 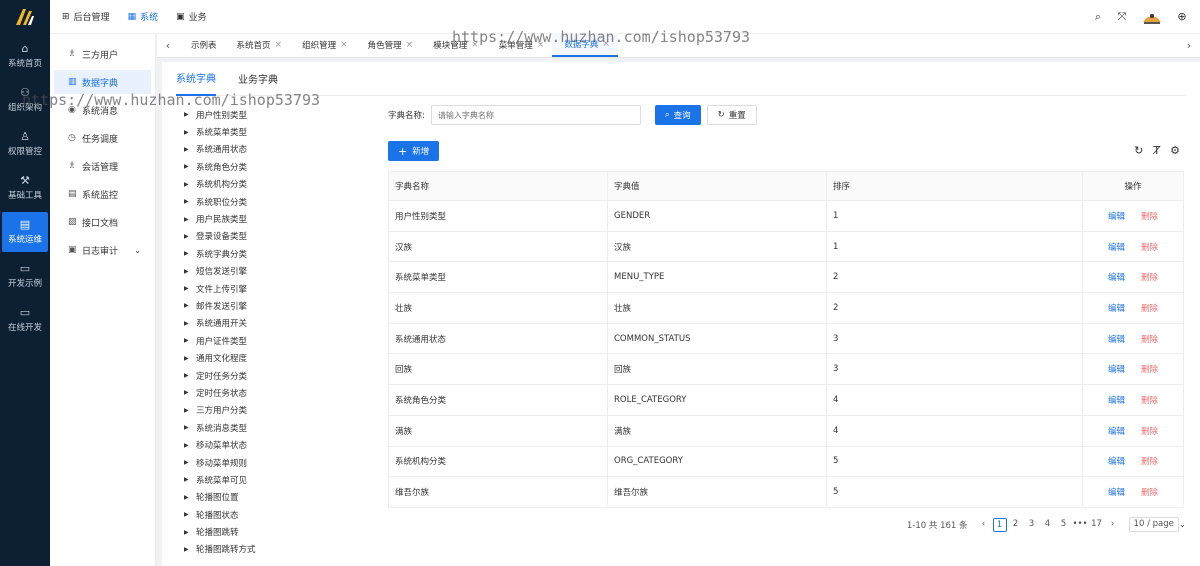 What do you see at coordinates (25, 144) in the screenshot?
I see `leftnav-item: ♙ 权限管控` at bounding box center [25, 144].